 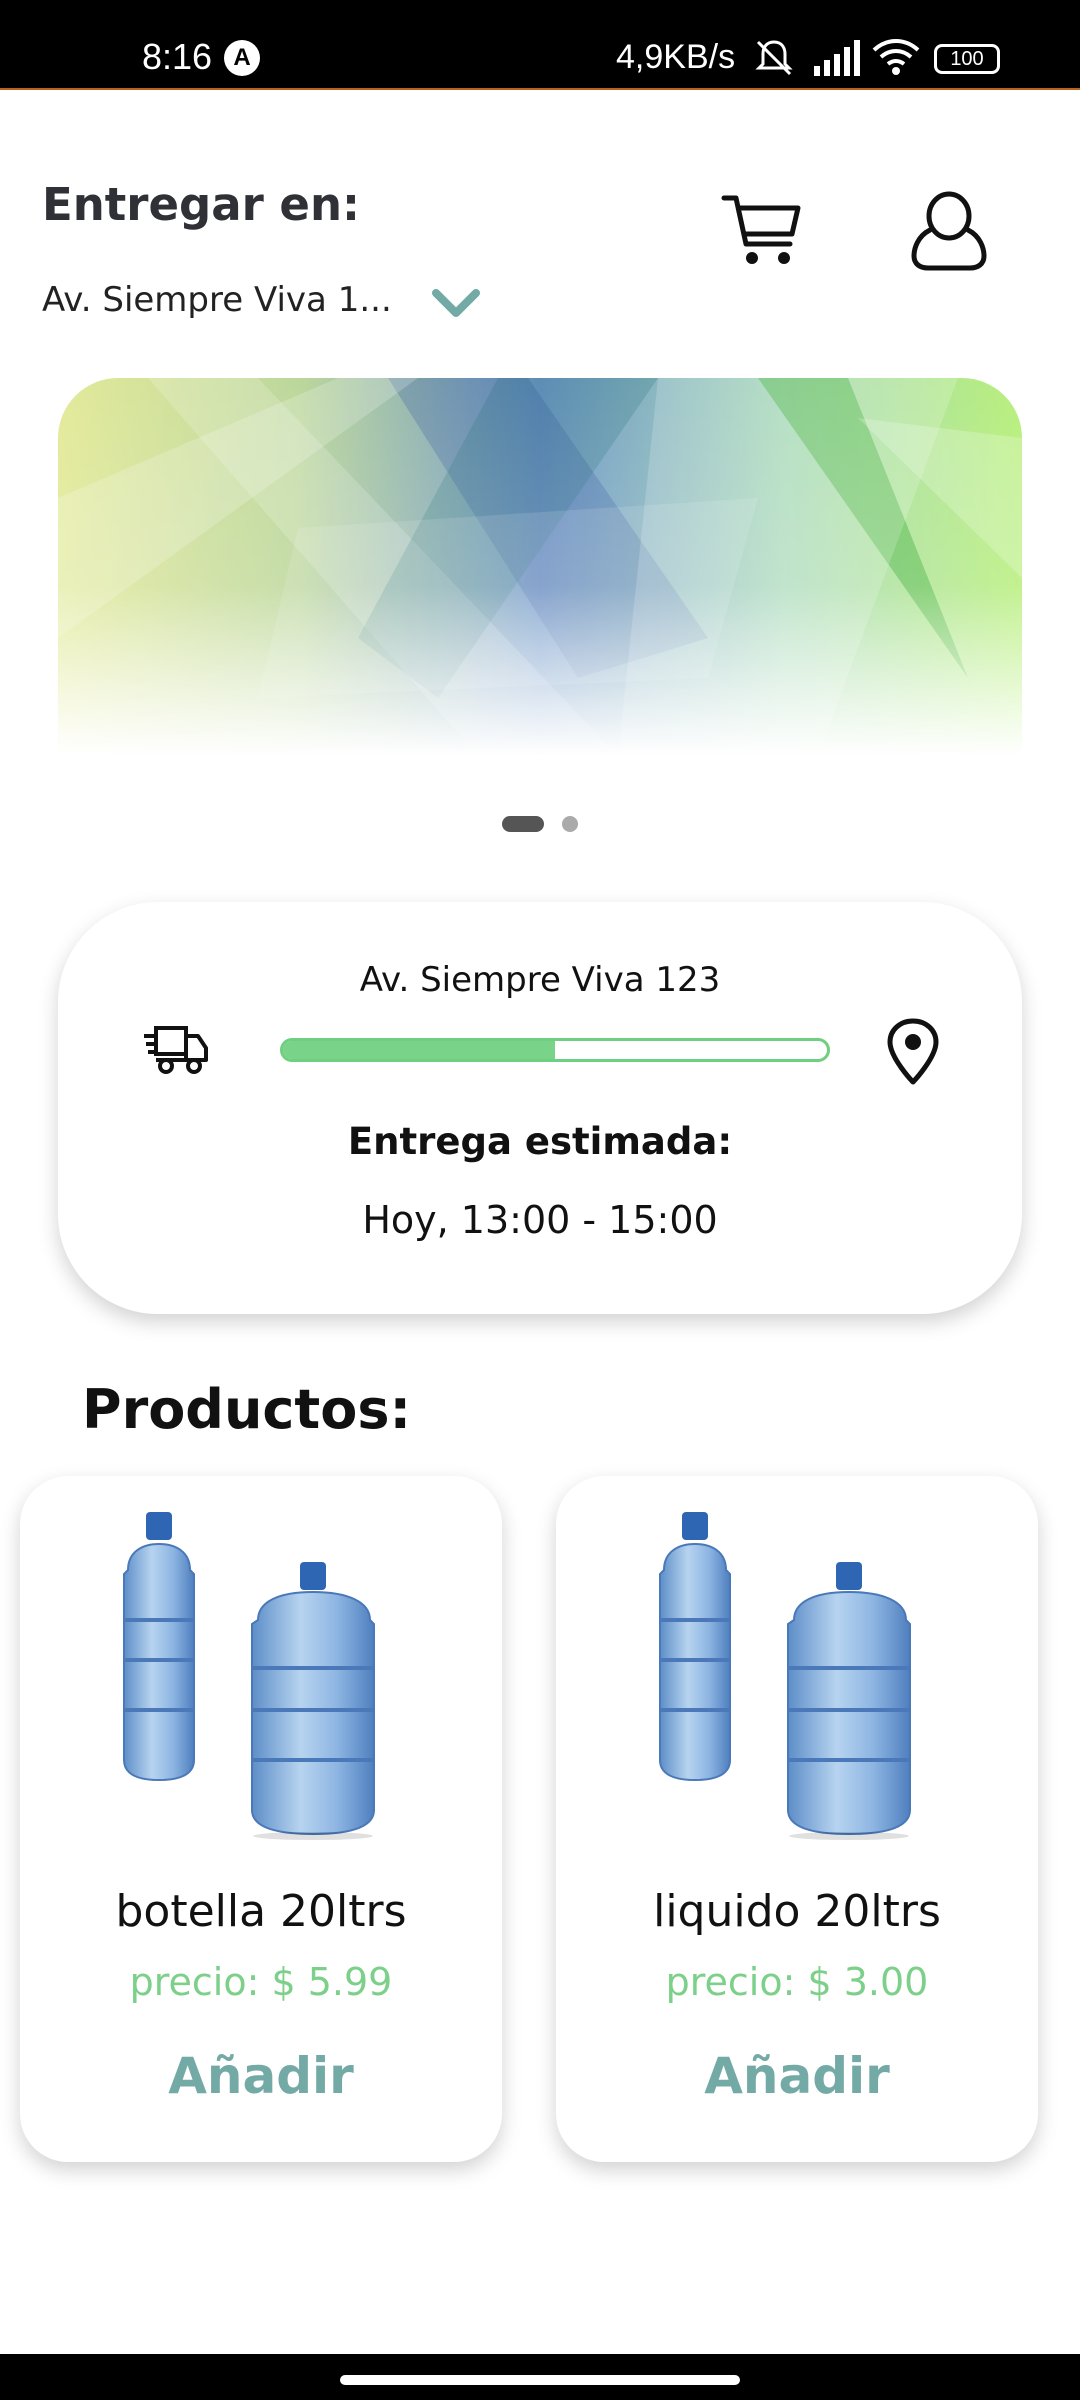 I want to click on product-price: precio: $ 3.00, so click(x=797, y=1982).